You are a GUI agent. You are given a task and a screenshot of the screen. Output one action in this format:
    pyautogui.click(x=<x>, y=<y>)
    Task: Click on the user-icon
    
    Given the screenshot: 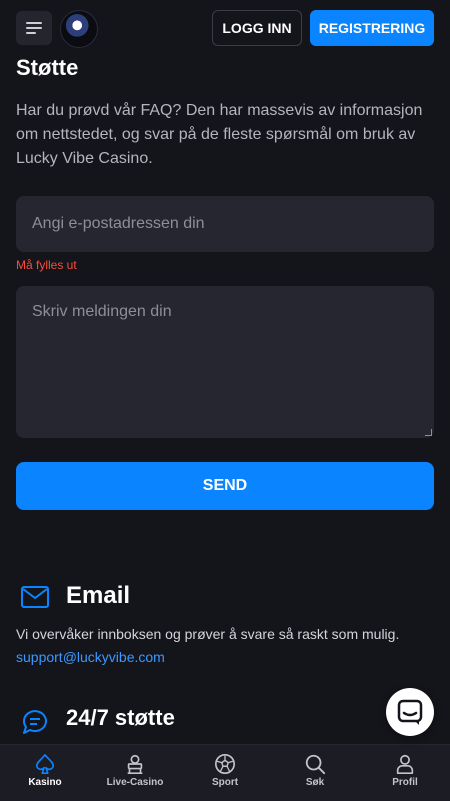 What is the action you would take?
    pyautogui.click(x=405, y=764)
    